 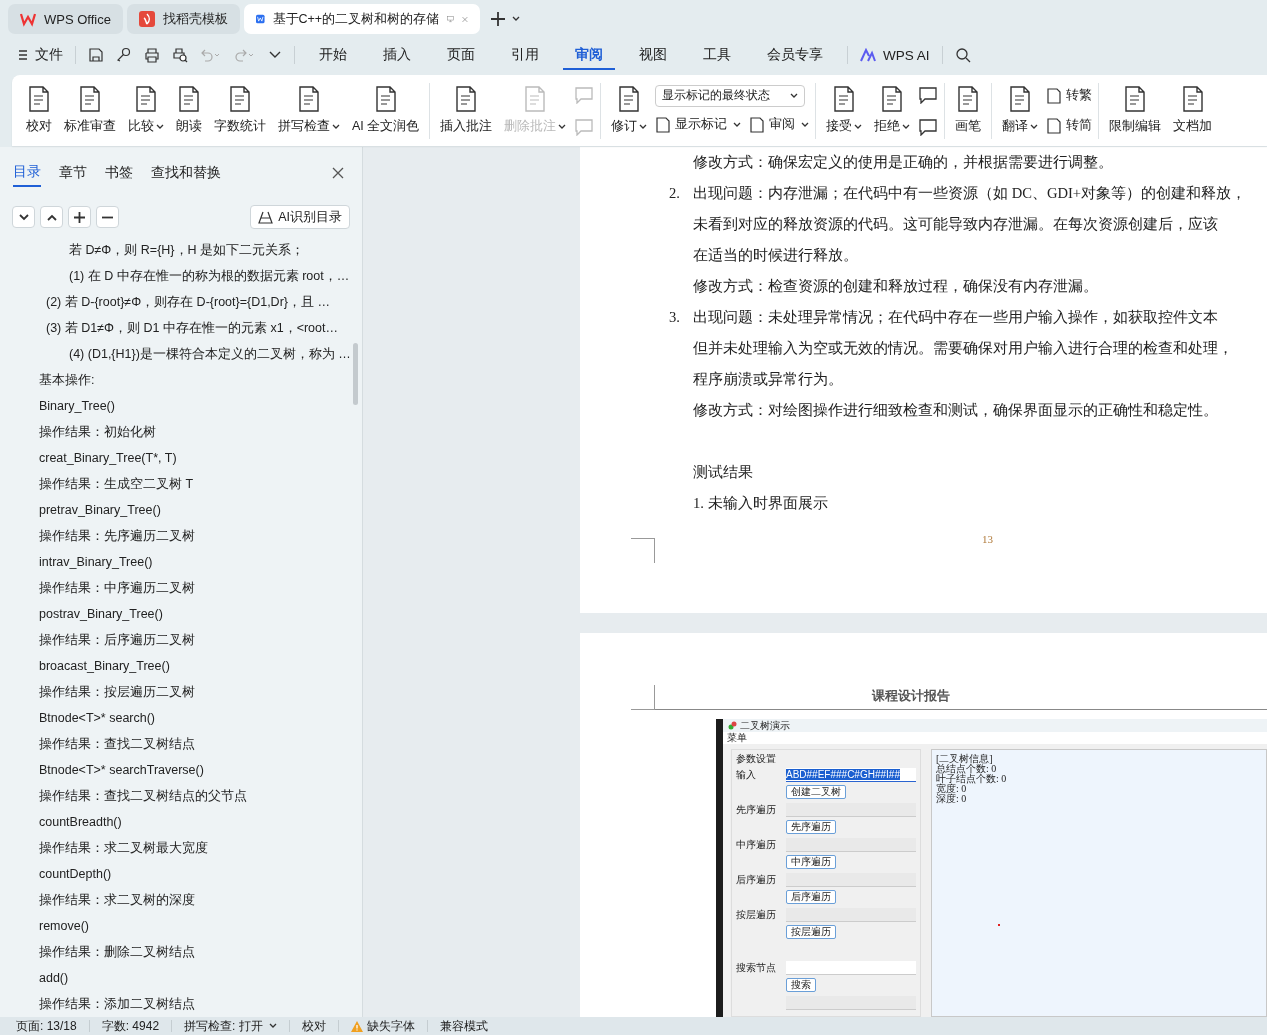 What do you see at coordinates (181, 510) in the screenshot?
I see `toc-item: pretrav_Binary_Tree()` at bounding box center [181, 510].